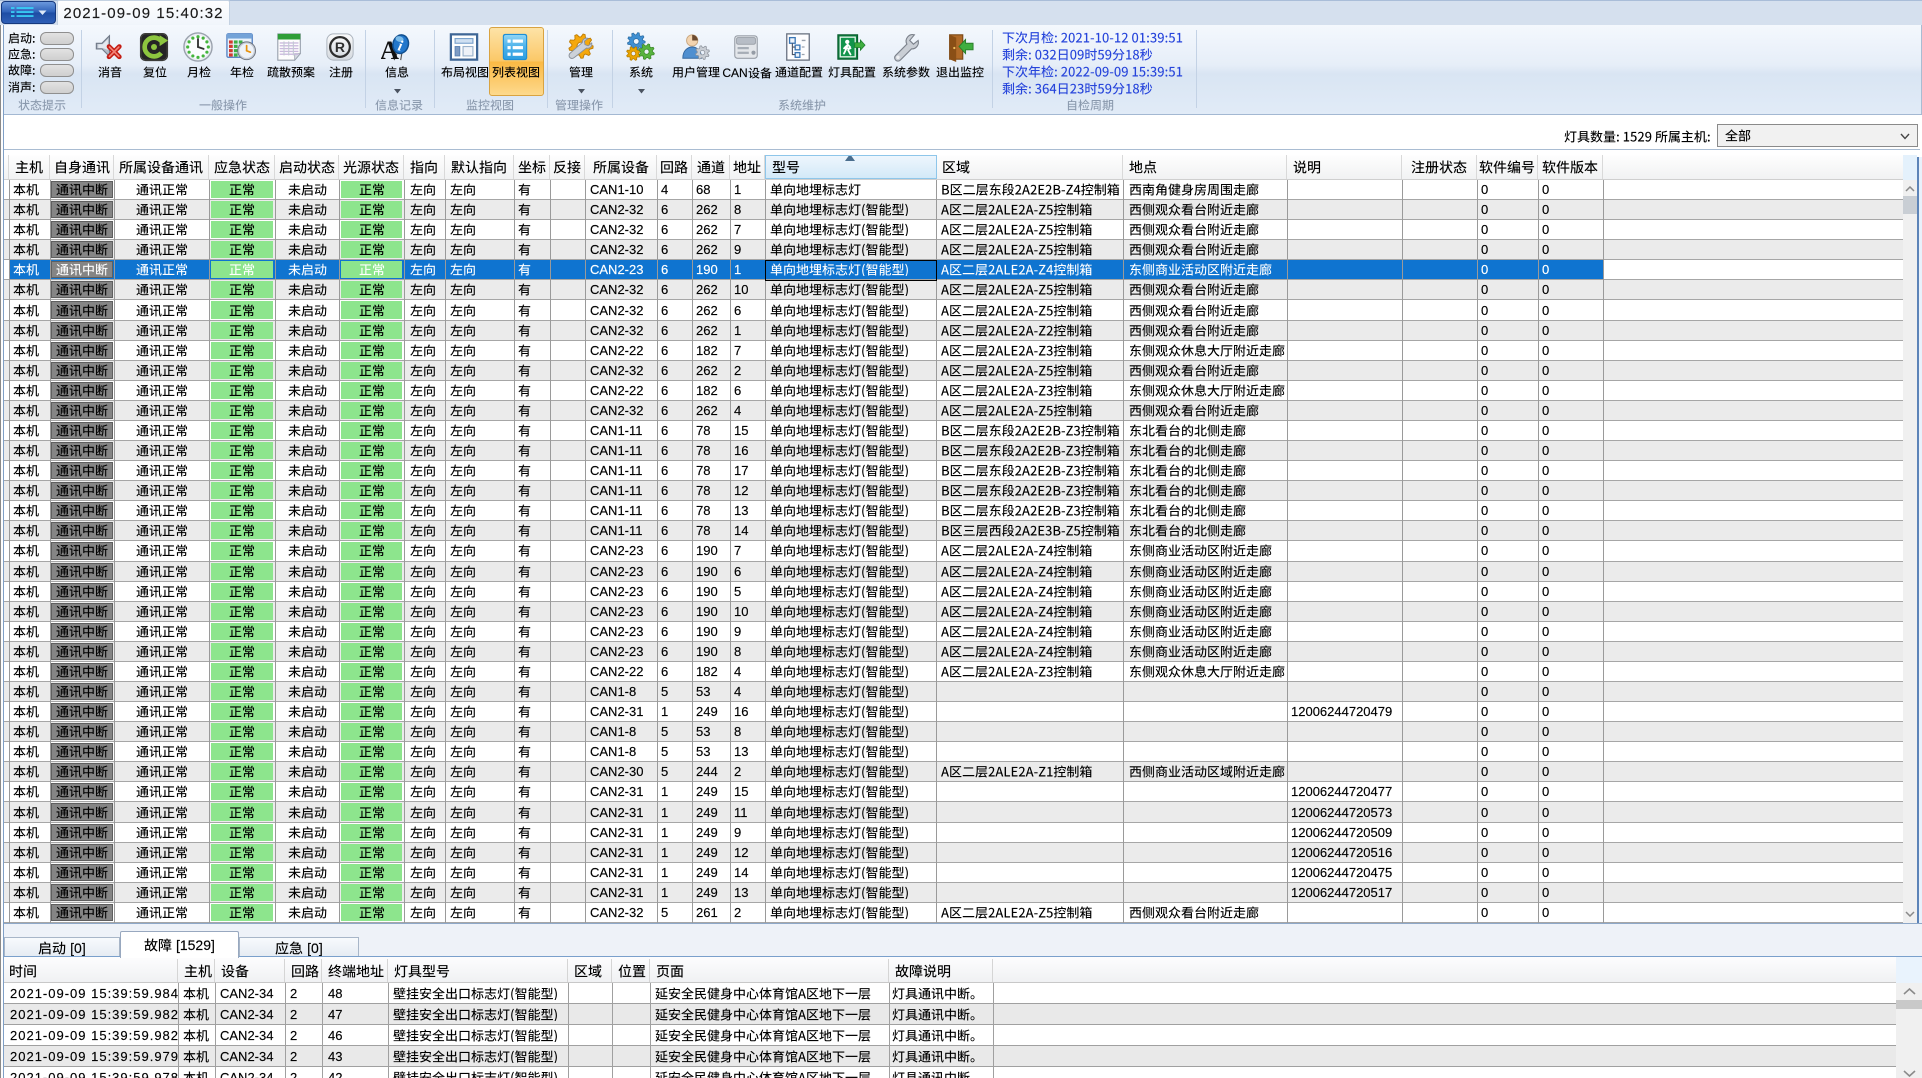 The height and width of the screenshot is (1078, 1922). Describe the element at coordinates (340, 47) in the screenshot. I see `svg-text: R` at that location.